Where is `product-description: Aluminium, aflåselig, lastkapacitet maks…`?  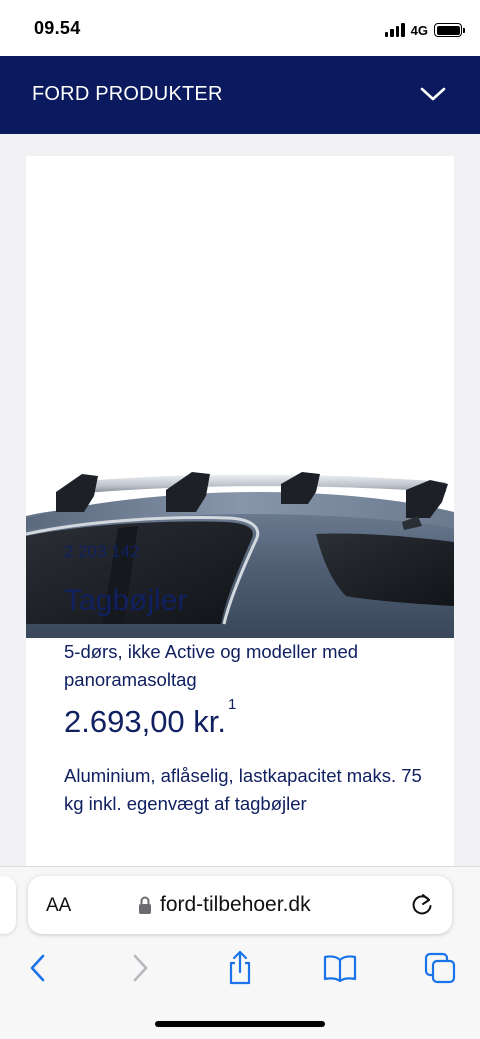
product-description: Aluminium, aflåselig, lastkapacitet maks… is located at coordinates (243, 789).